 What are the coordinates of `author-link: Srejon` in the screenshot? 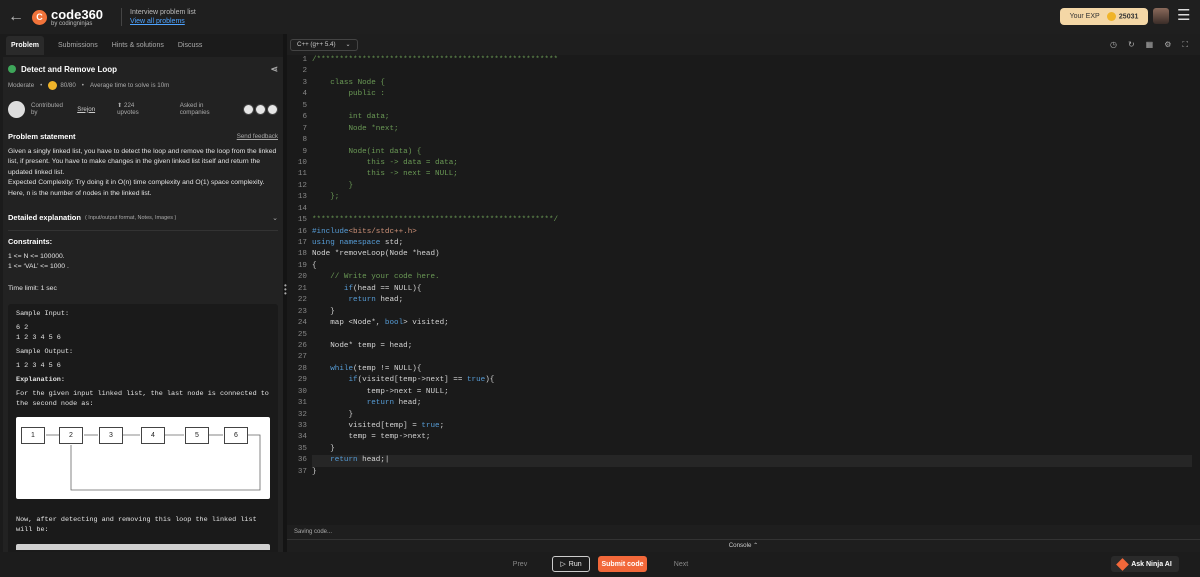 It's located at (86, 109).